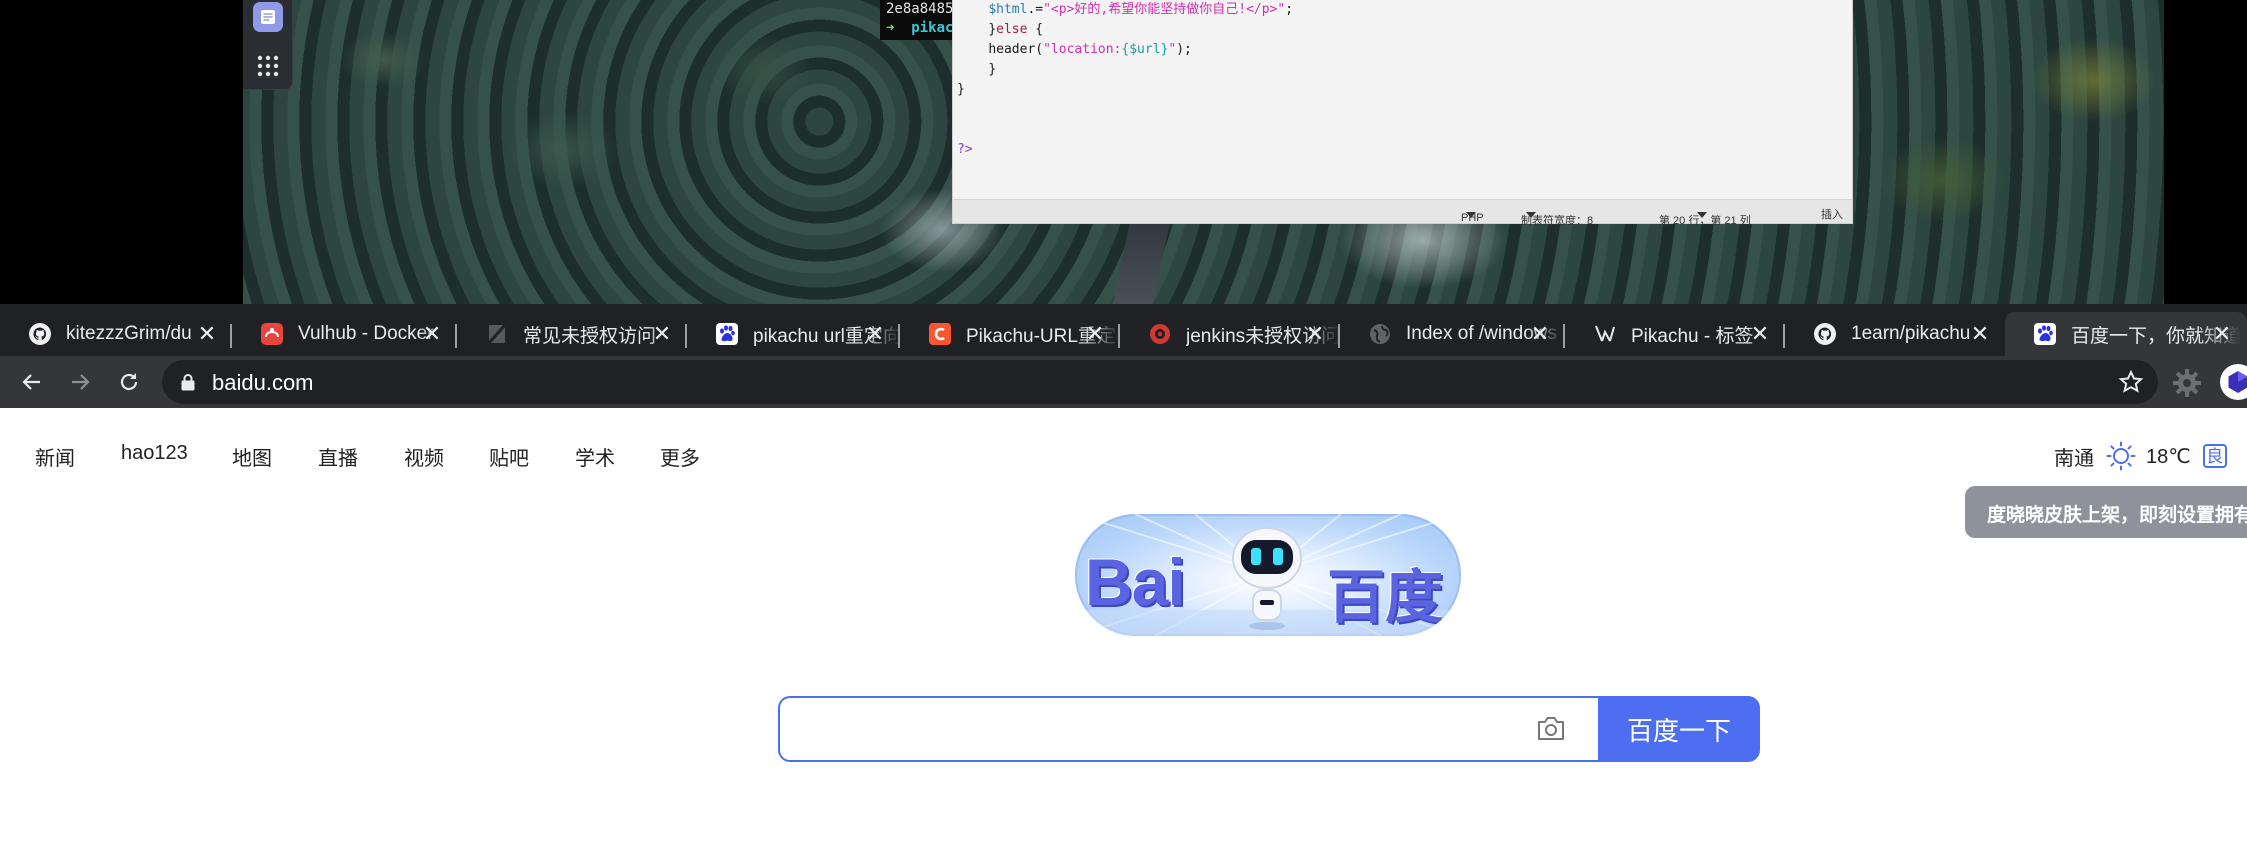 This screenshot has height=855, width=2247. What do you see at coordinates (1012, 29) in the screenshot?
I see `code-token: else` at bounding box center [1012, 29].